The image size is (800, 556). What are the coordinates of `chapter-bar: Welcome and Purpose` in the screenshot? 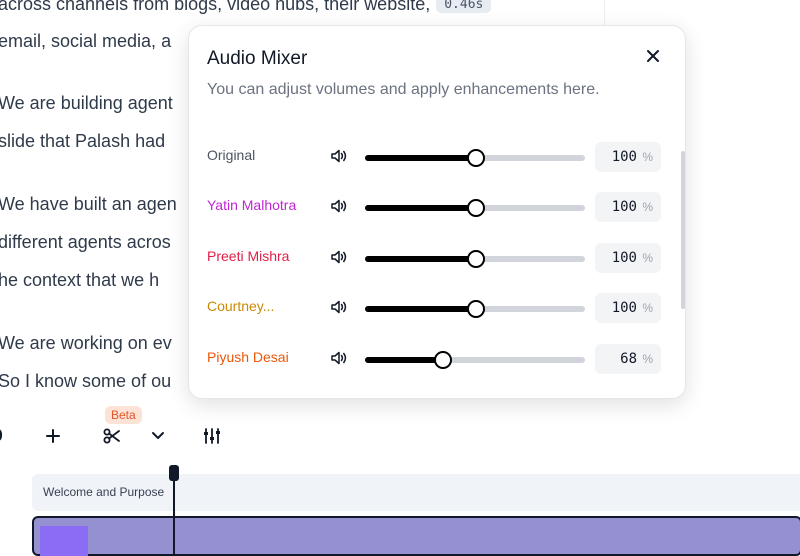 It's located at (416, 492).